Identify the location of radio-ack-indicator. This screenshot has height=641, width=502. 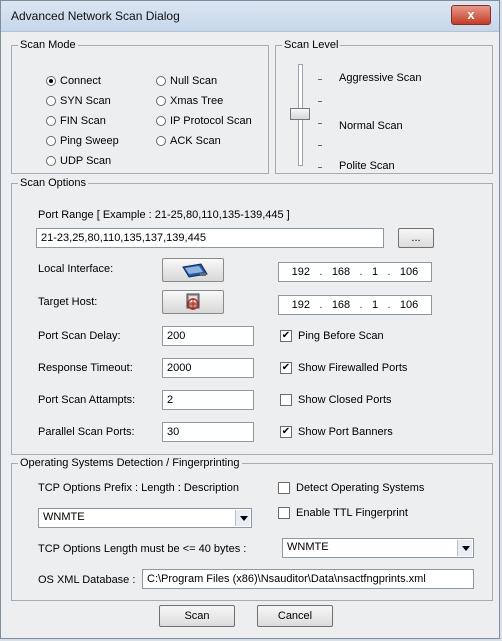
(161, 141).